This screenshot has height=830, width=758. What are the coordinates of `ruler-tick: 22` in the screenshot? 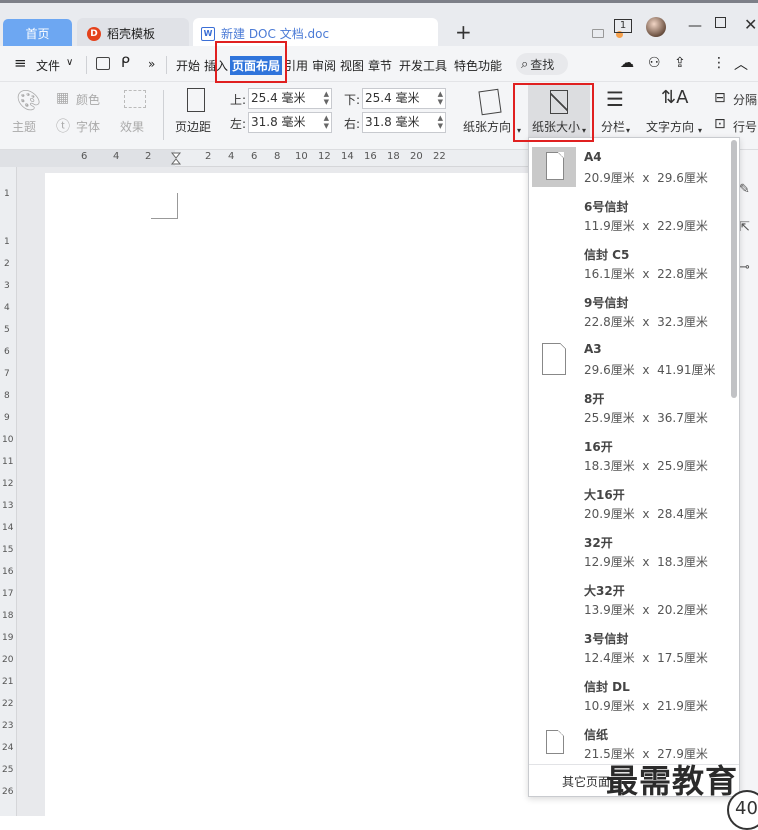 It's located at (439, 156).